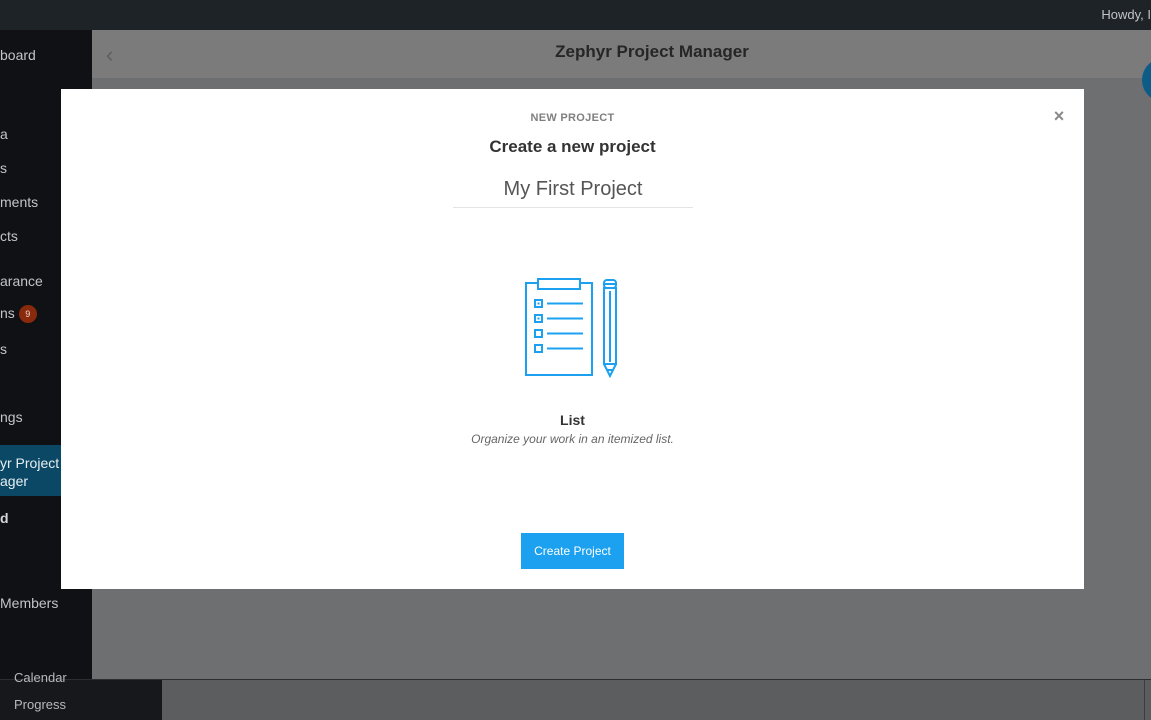 This screenshot has height=720, width=1151. I want to click on sidebar-item-media: a, so click(4, 134).